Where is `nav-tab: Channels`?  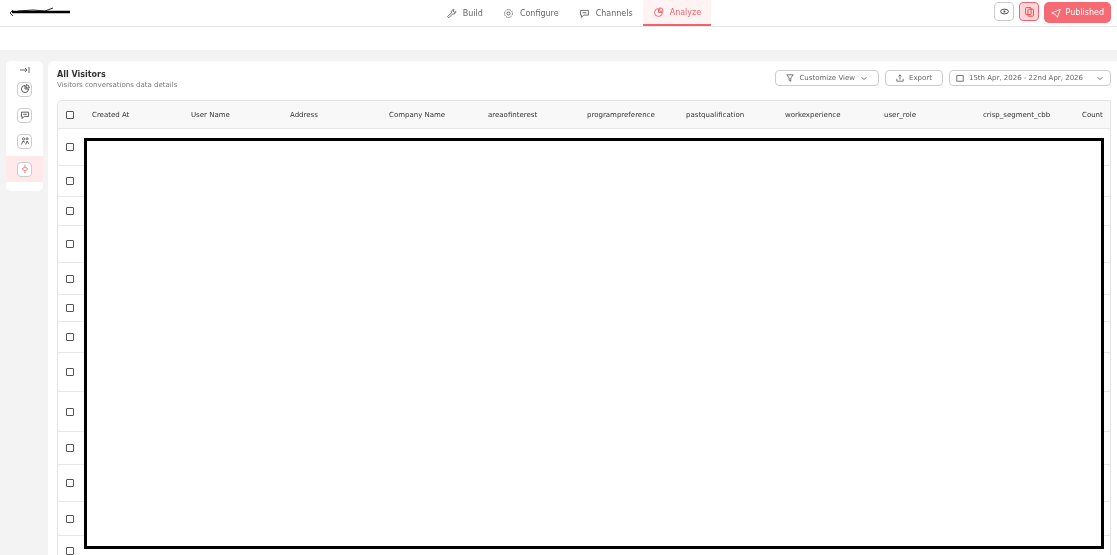
nav-tab: Channels is located at coordinates (605, 13).